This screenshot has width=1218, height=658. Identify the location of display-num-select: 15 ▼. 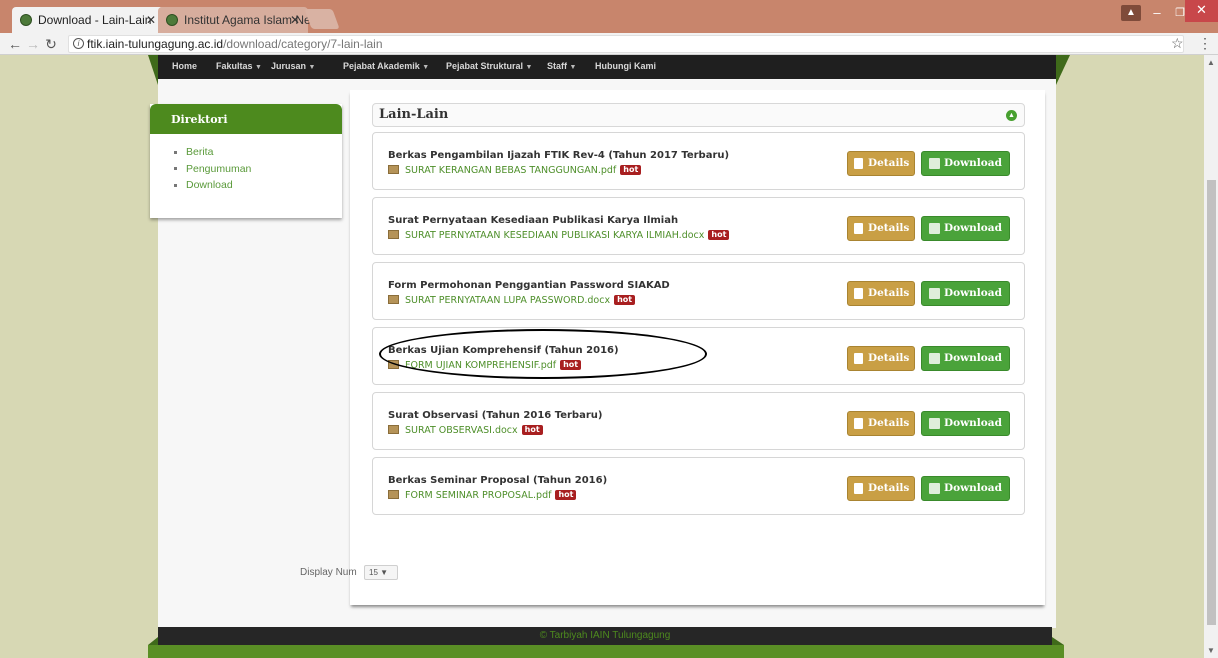
(381, 572).